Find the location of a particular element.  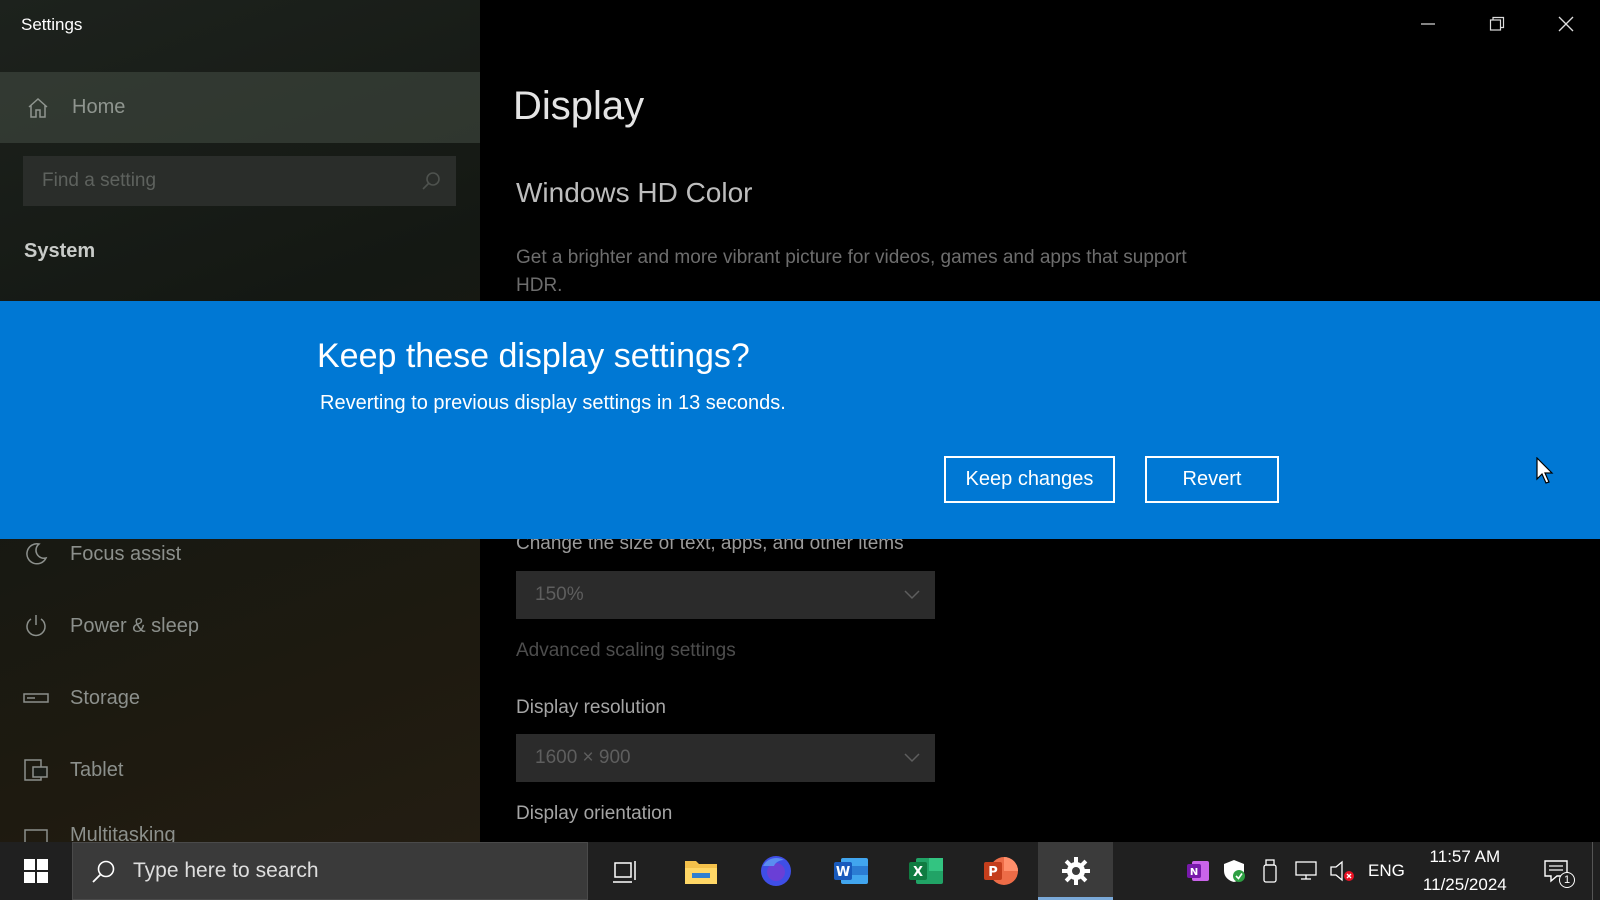

scale-dropdown: 150% is located at coordinates (725, 595).